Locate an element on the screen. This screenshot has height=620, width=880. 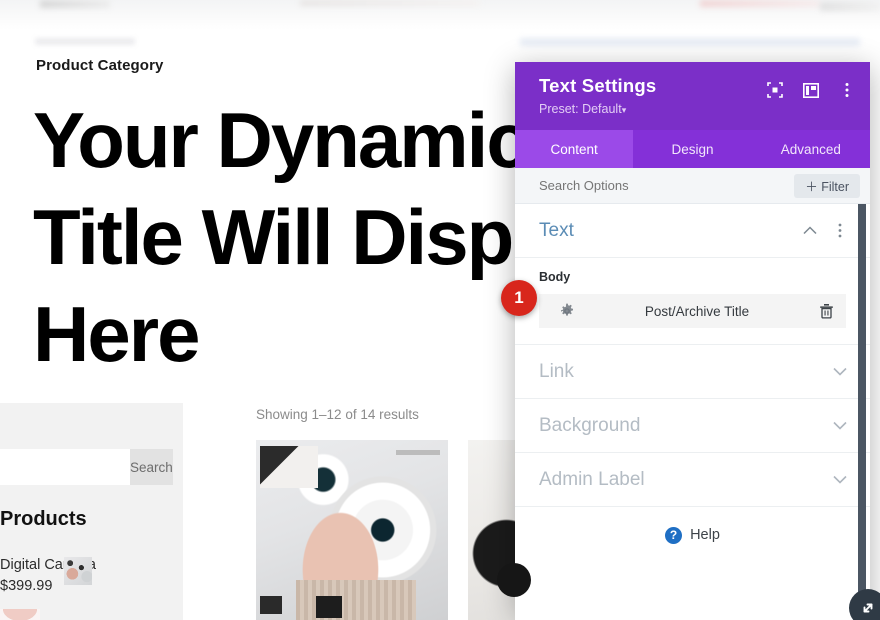
list-item: Digital Camera $399.99 is located at coordinates (90, 578).